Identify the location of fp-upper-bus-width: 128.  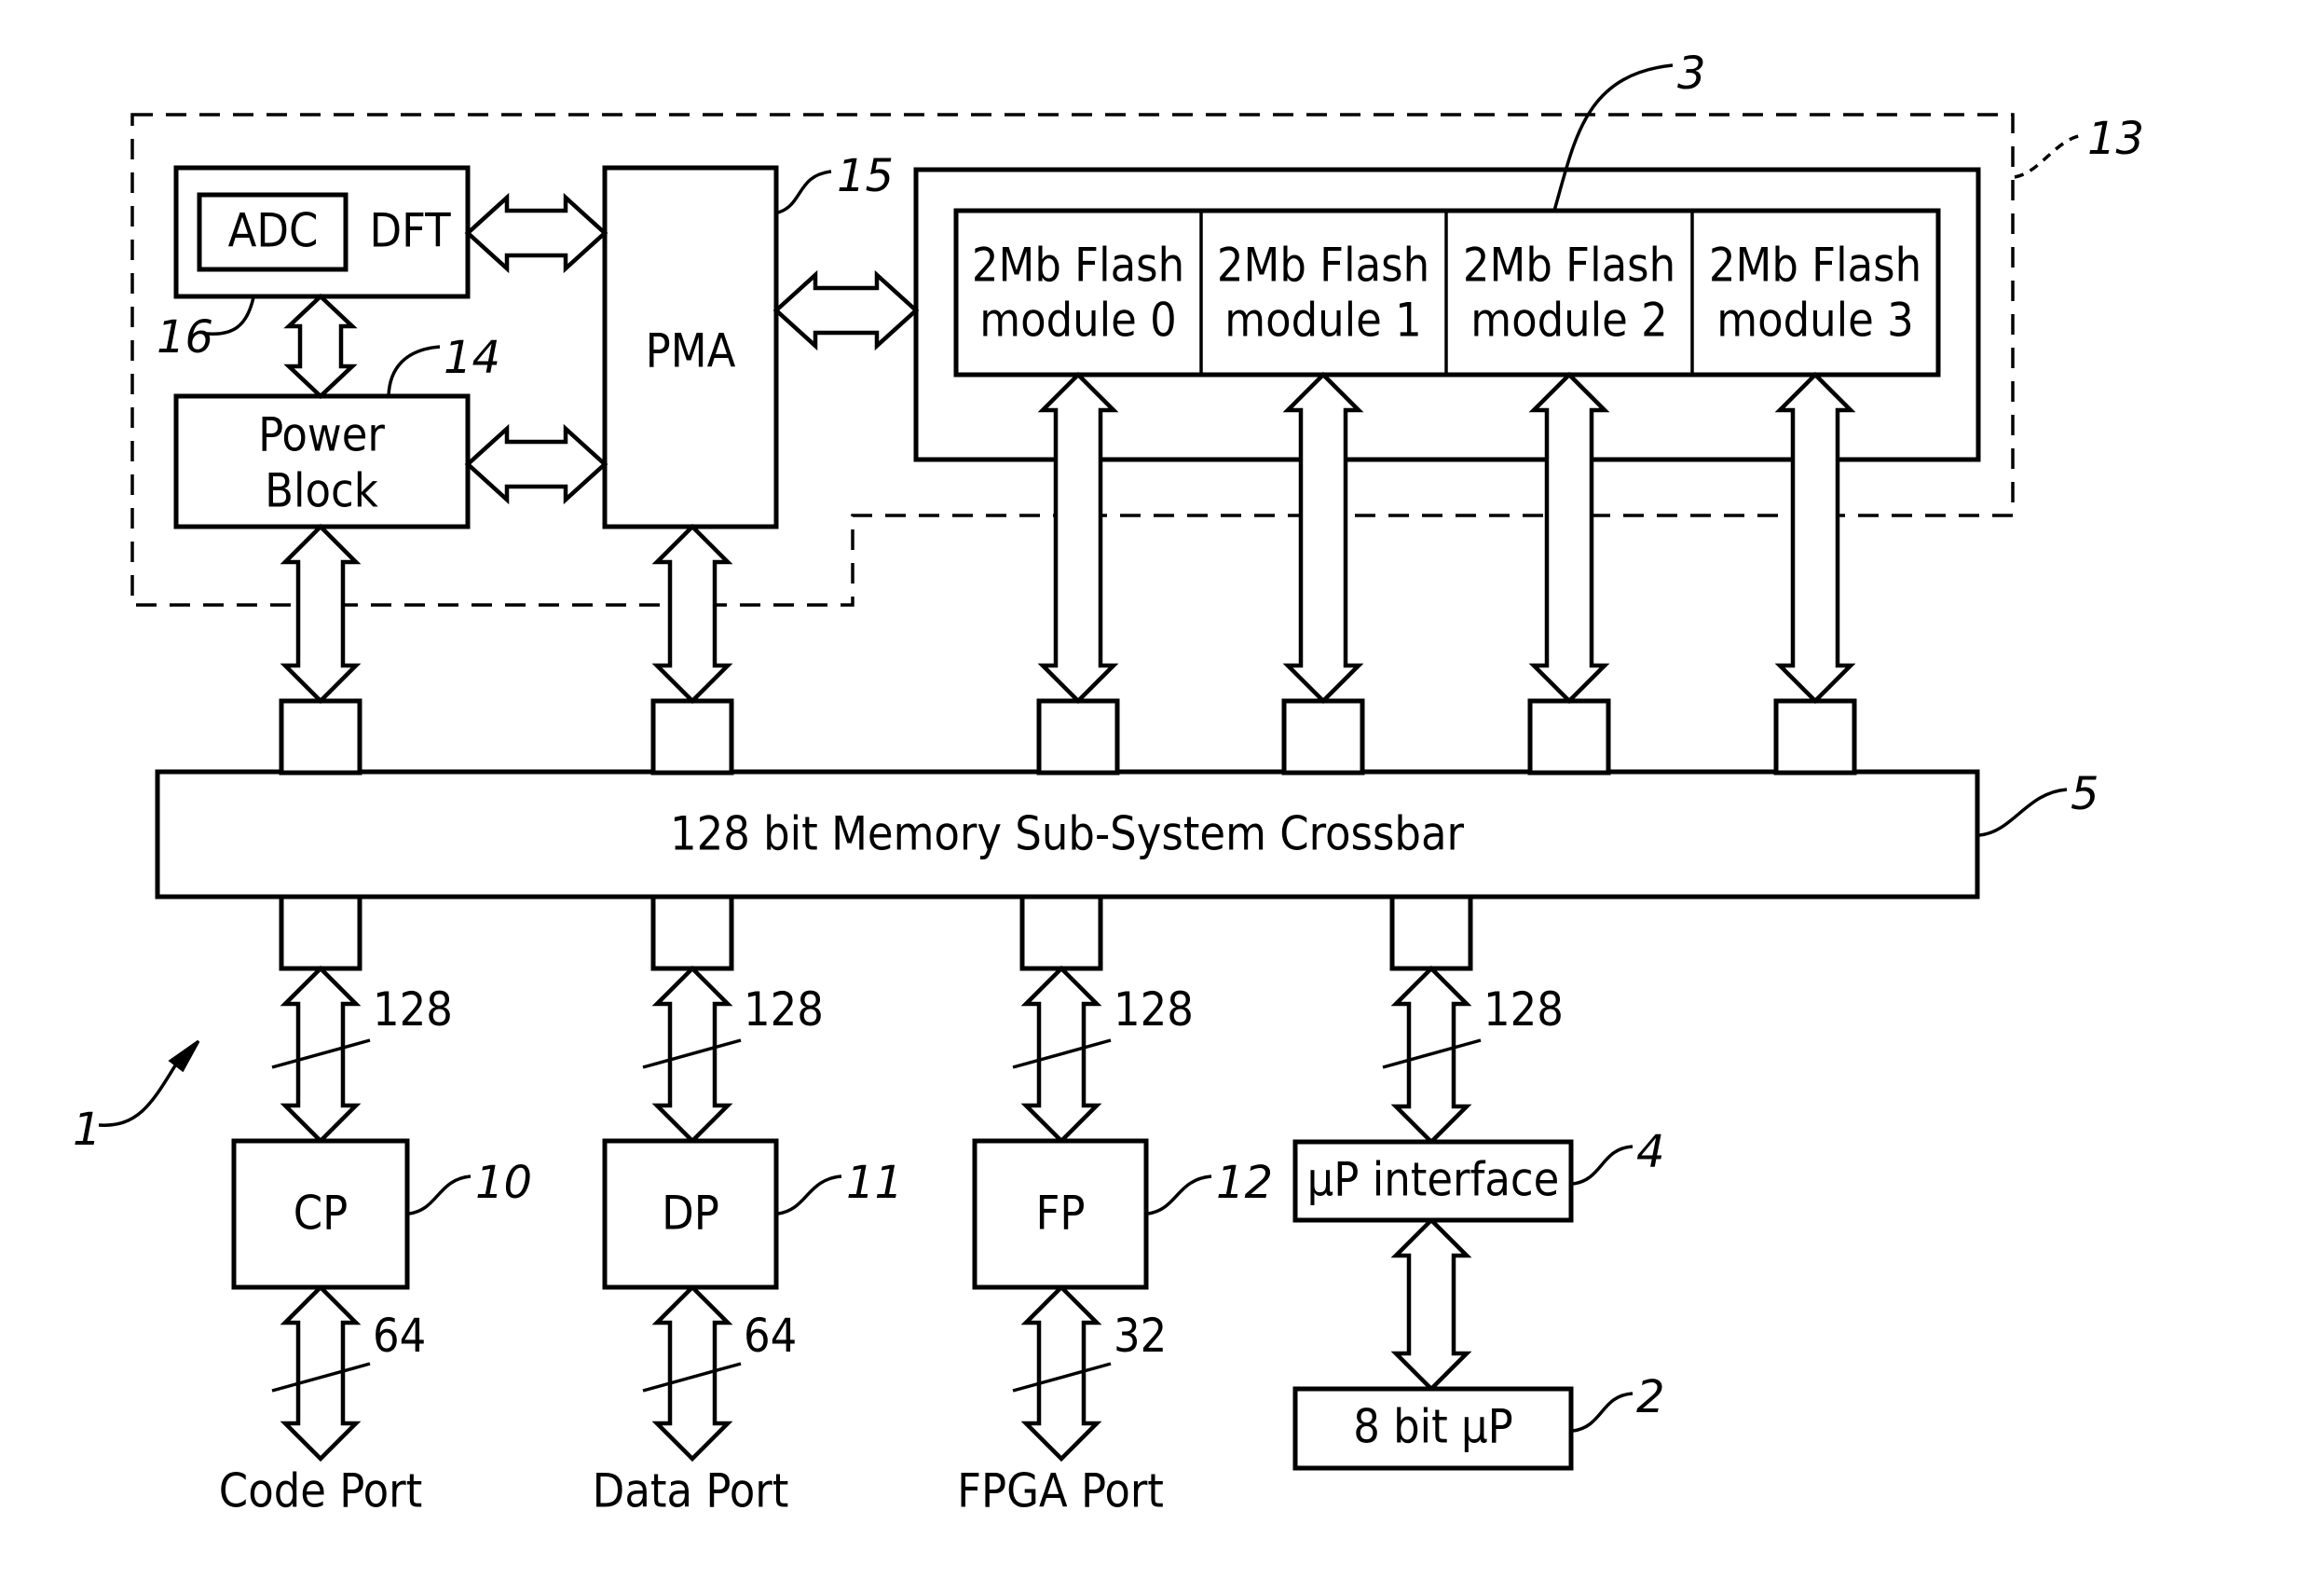
(1154, 1009).